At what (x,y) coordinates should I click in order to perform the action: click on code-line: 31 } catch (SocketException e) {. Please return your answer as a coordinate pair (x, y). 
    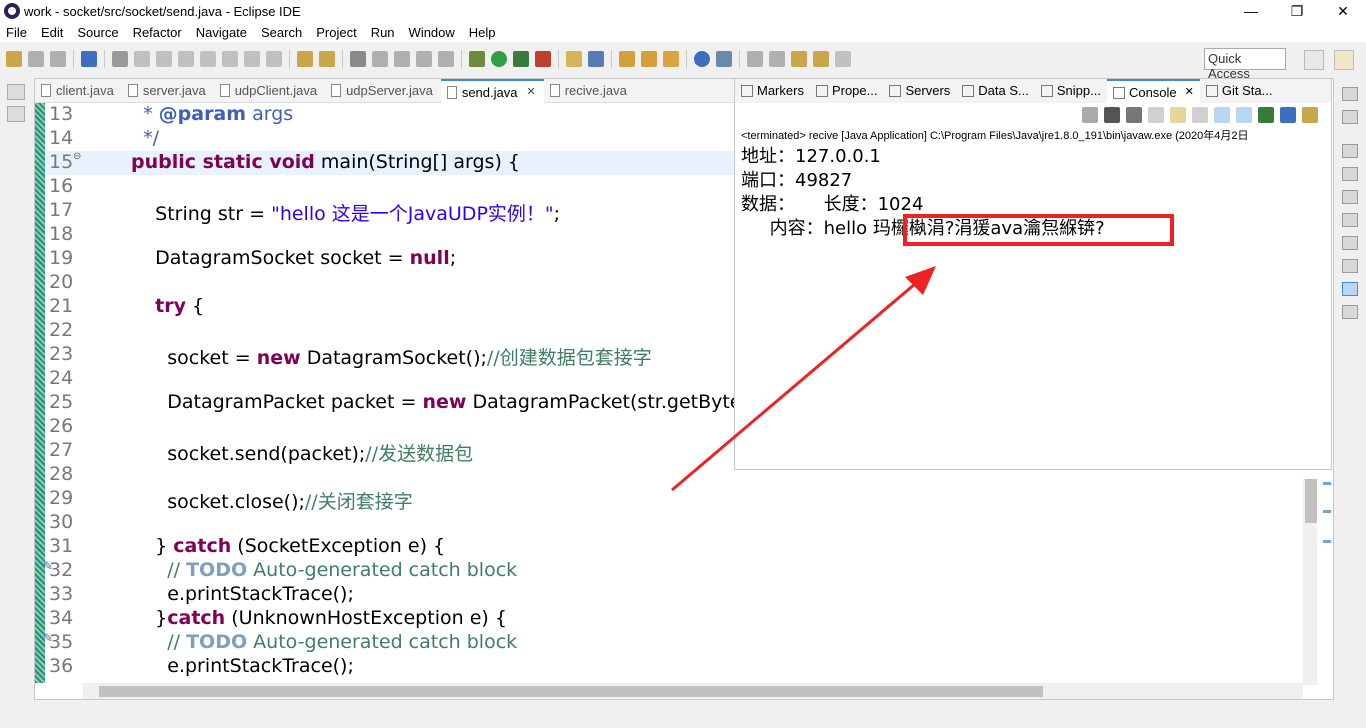
    Looking at the image, I should click on (685, 547).